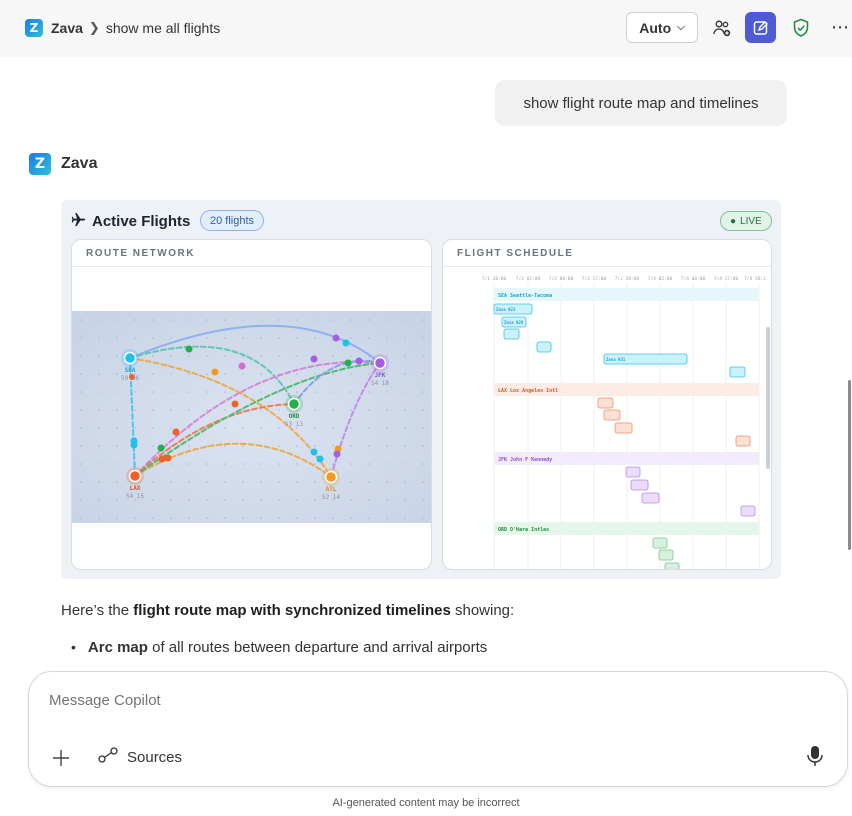 The image size is (852, 816). What do you see at coordinates (594, 279) in the screenshot?
I see `tick-3: 7/2 17:00` at bounding box center [594, 279].